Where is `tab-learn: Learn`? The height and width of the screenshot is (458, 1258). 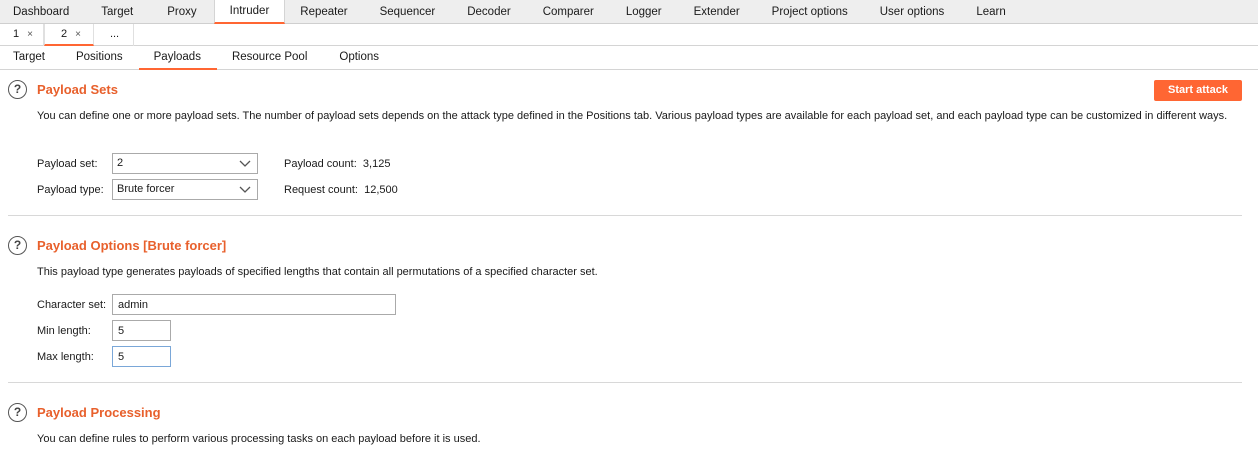 tab-learn: Learn is located at coordinates (990, 12).